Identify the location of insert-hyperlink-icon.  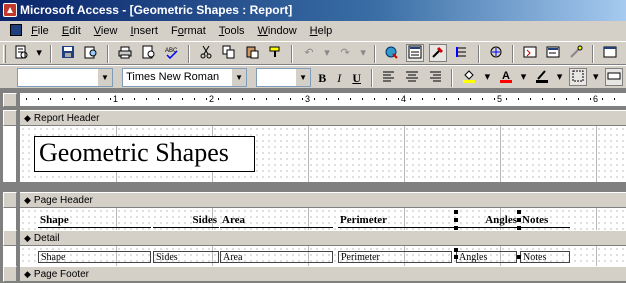
(392, 53).